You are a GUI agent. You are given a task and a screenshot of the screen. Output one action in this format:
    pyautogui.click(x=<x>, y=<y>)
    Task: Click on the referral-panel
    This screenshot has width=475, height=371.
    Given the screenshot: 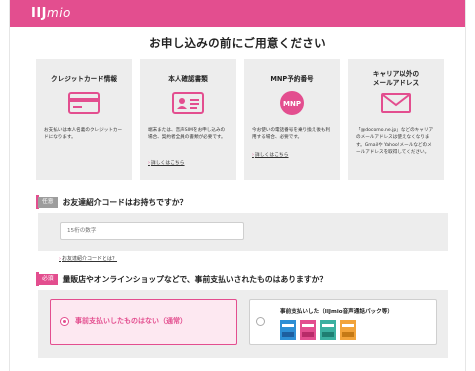 What is the action you would take?
    pyautogui.click(x=243, y=232)
    